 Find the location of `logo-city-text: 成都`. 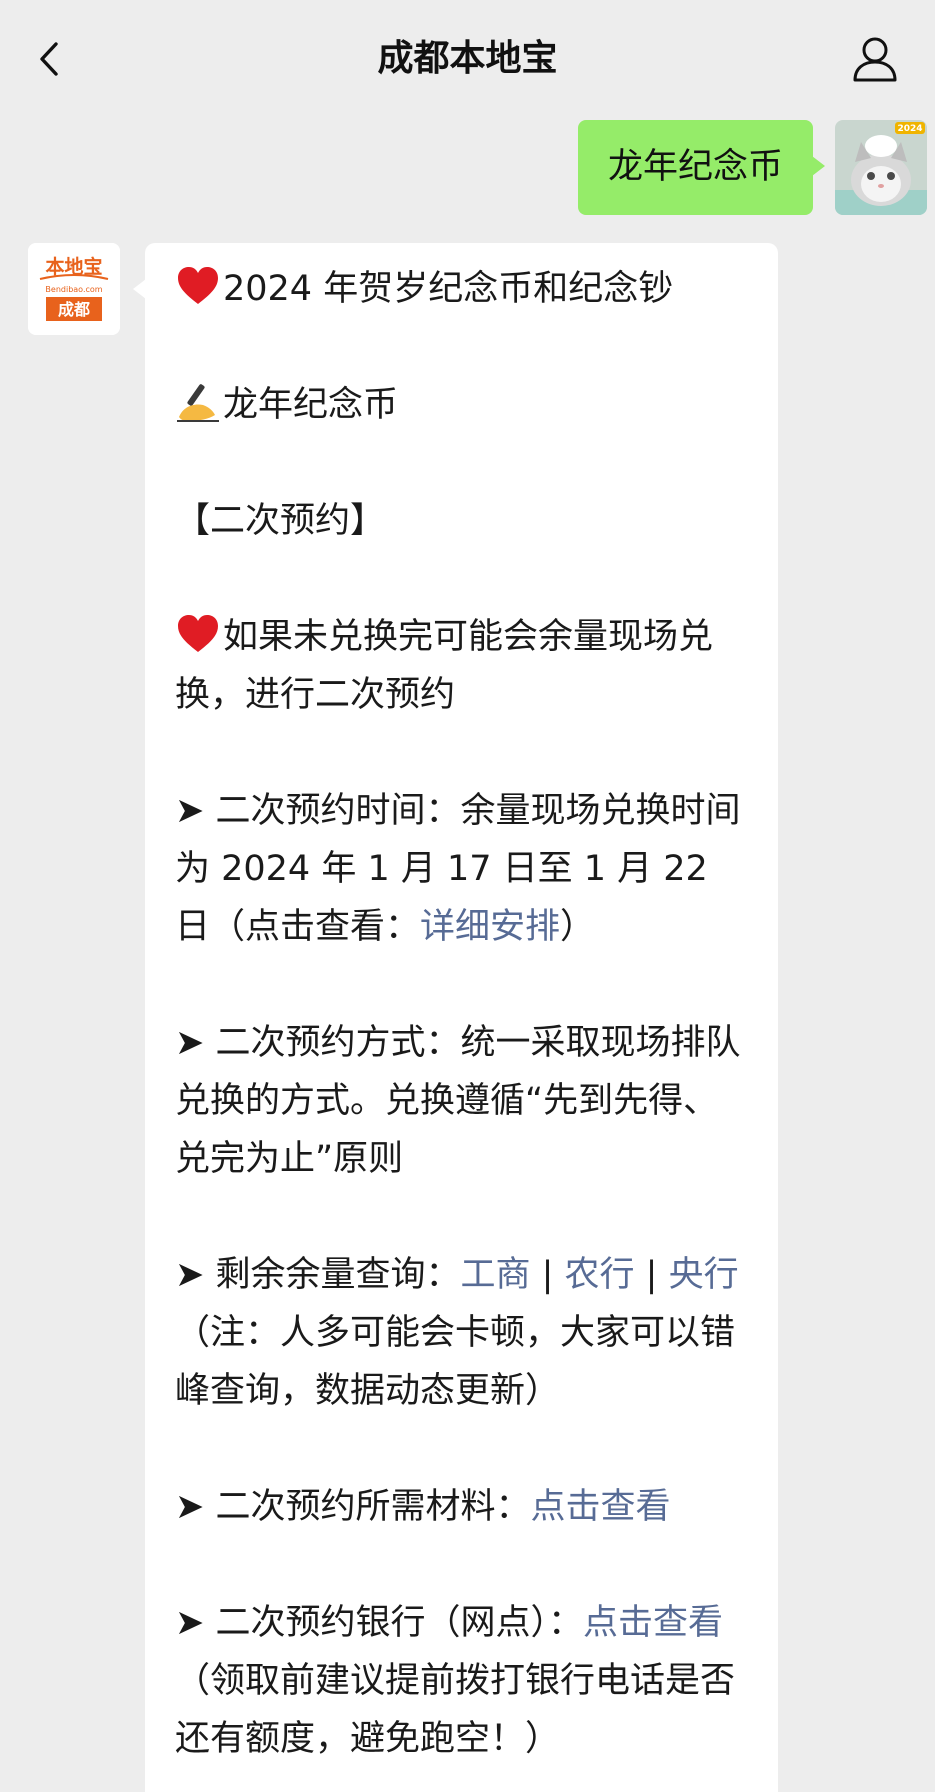

logo-city-text: 成都 is located at coordinates (74, 309).